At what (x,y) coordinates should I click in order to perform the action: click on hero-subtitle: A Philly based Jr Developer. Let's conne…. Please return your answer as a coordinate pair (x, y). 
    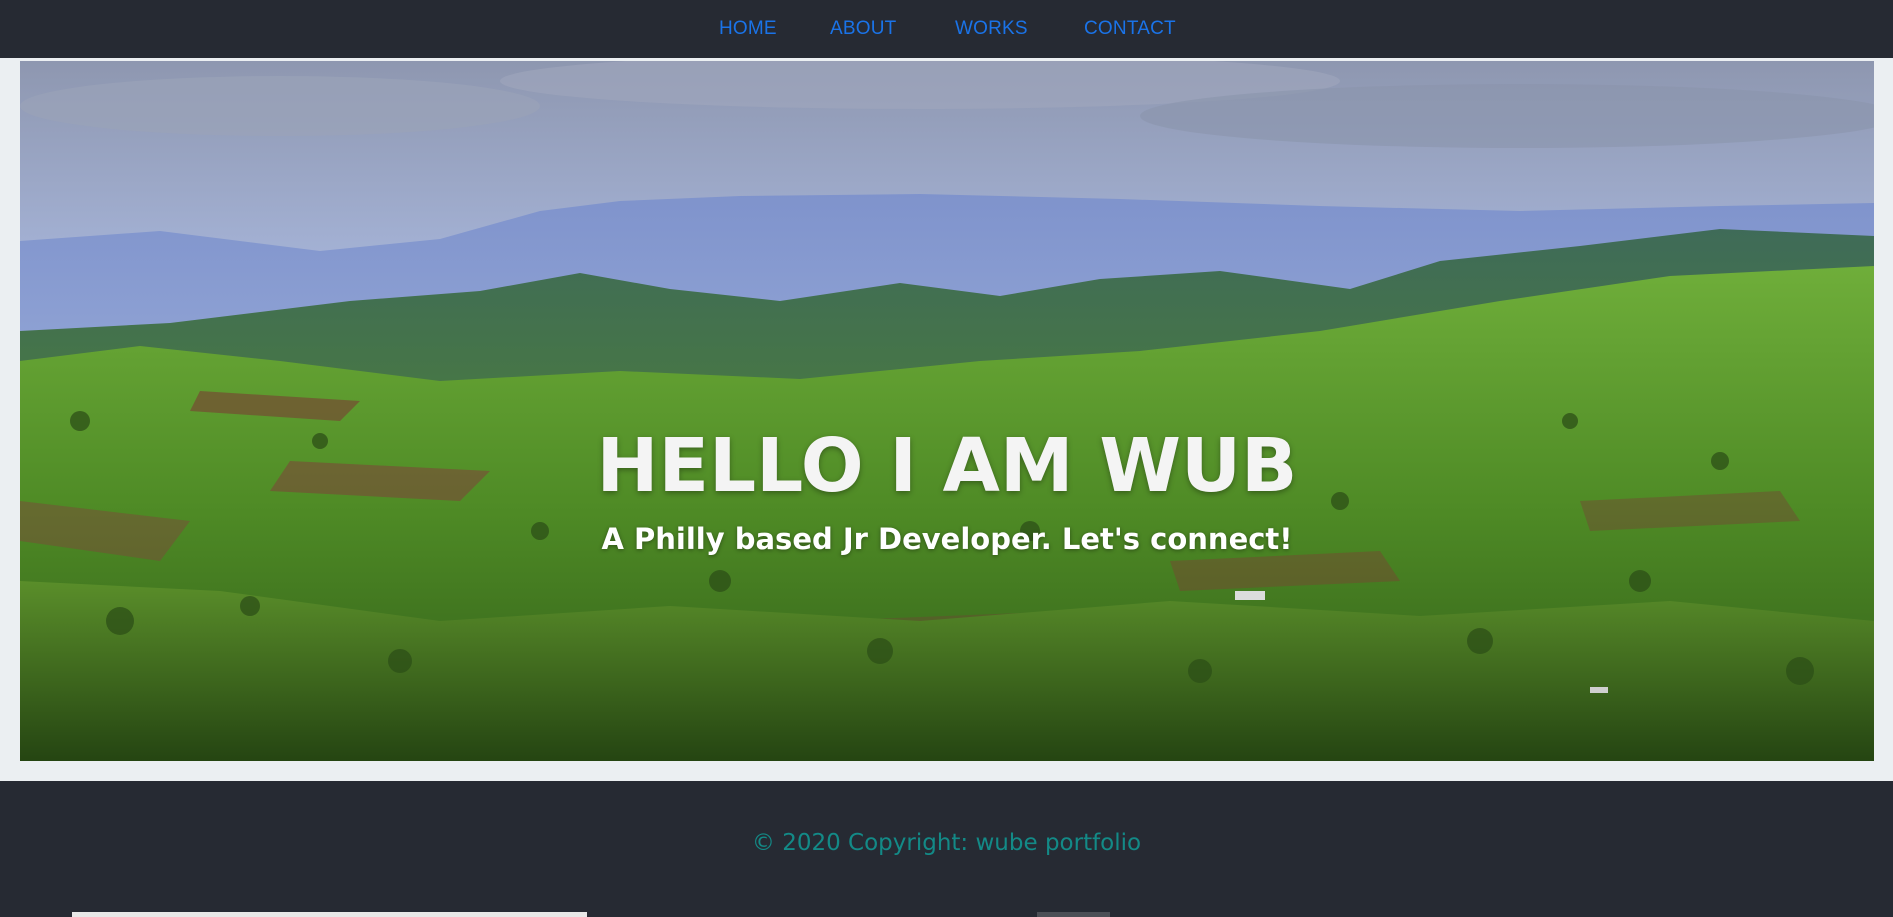
    Looking at the image, I should click on (947, 539).